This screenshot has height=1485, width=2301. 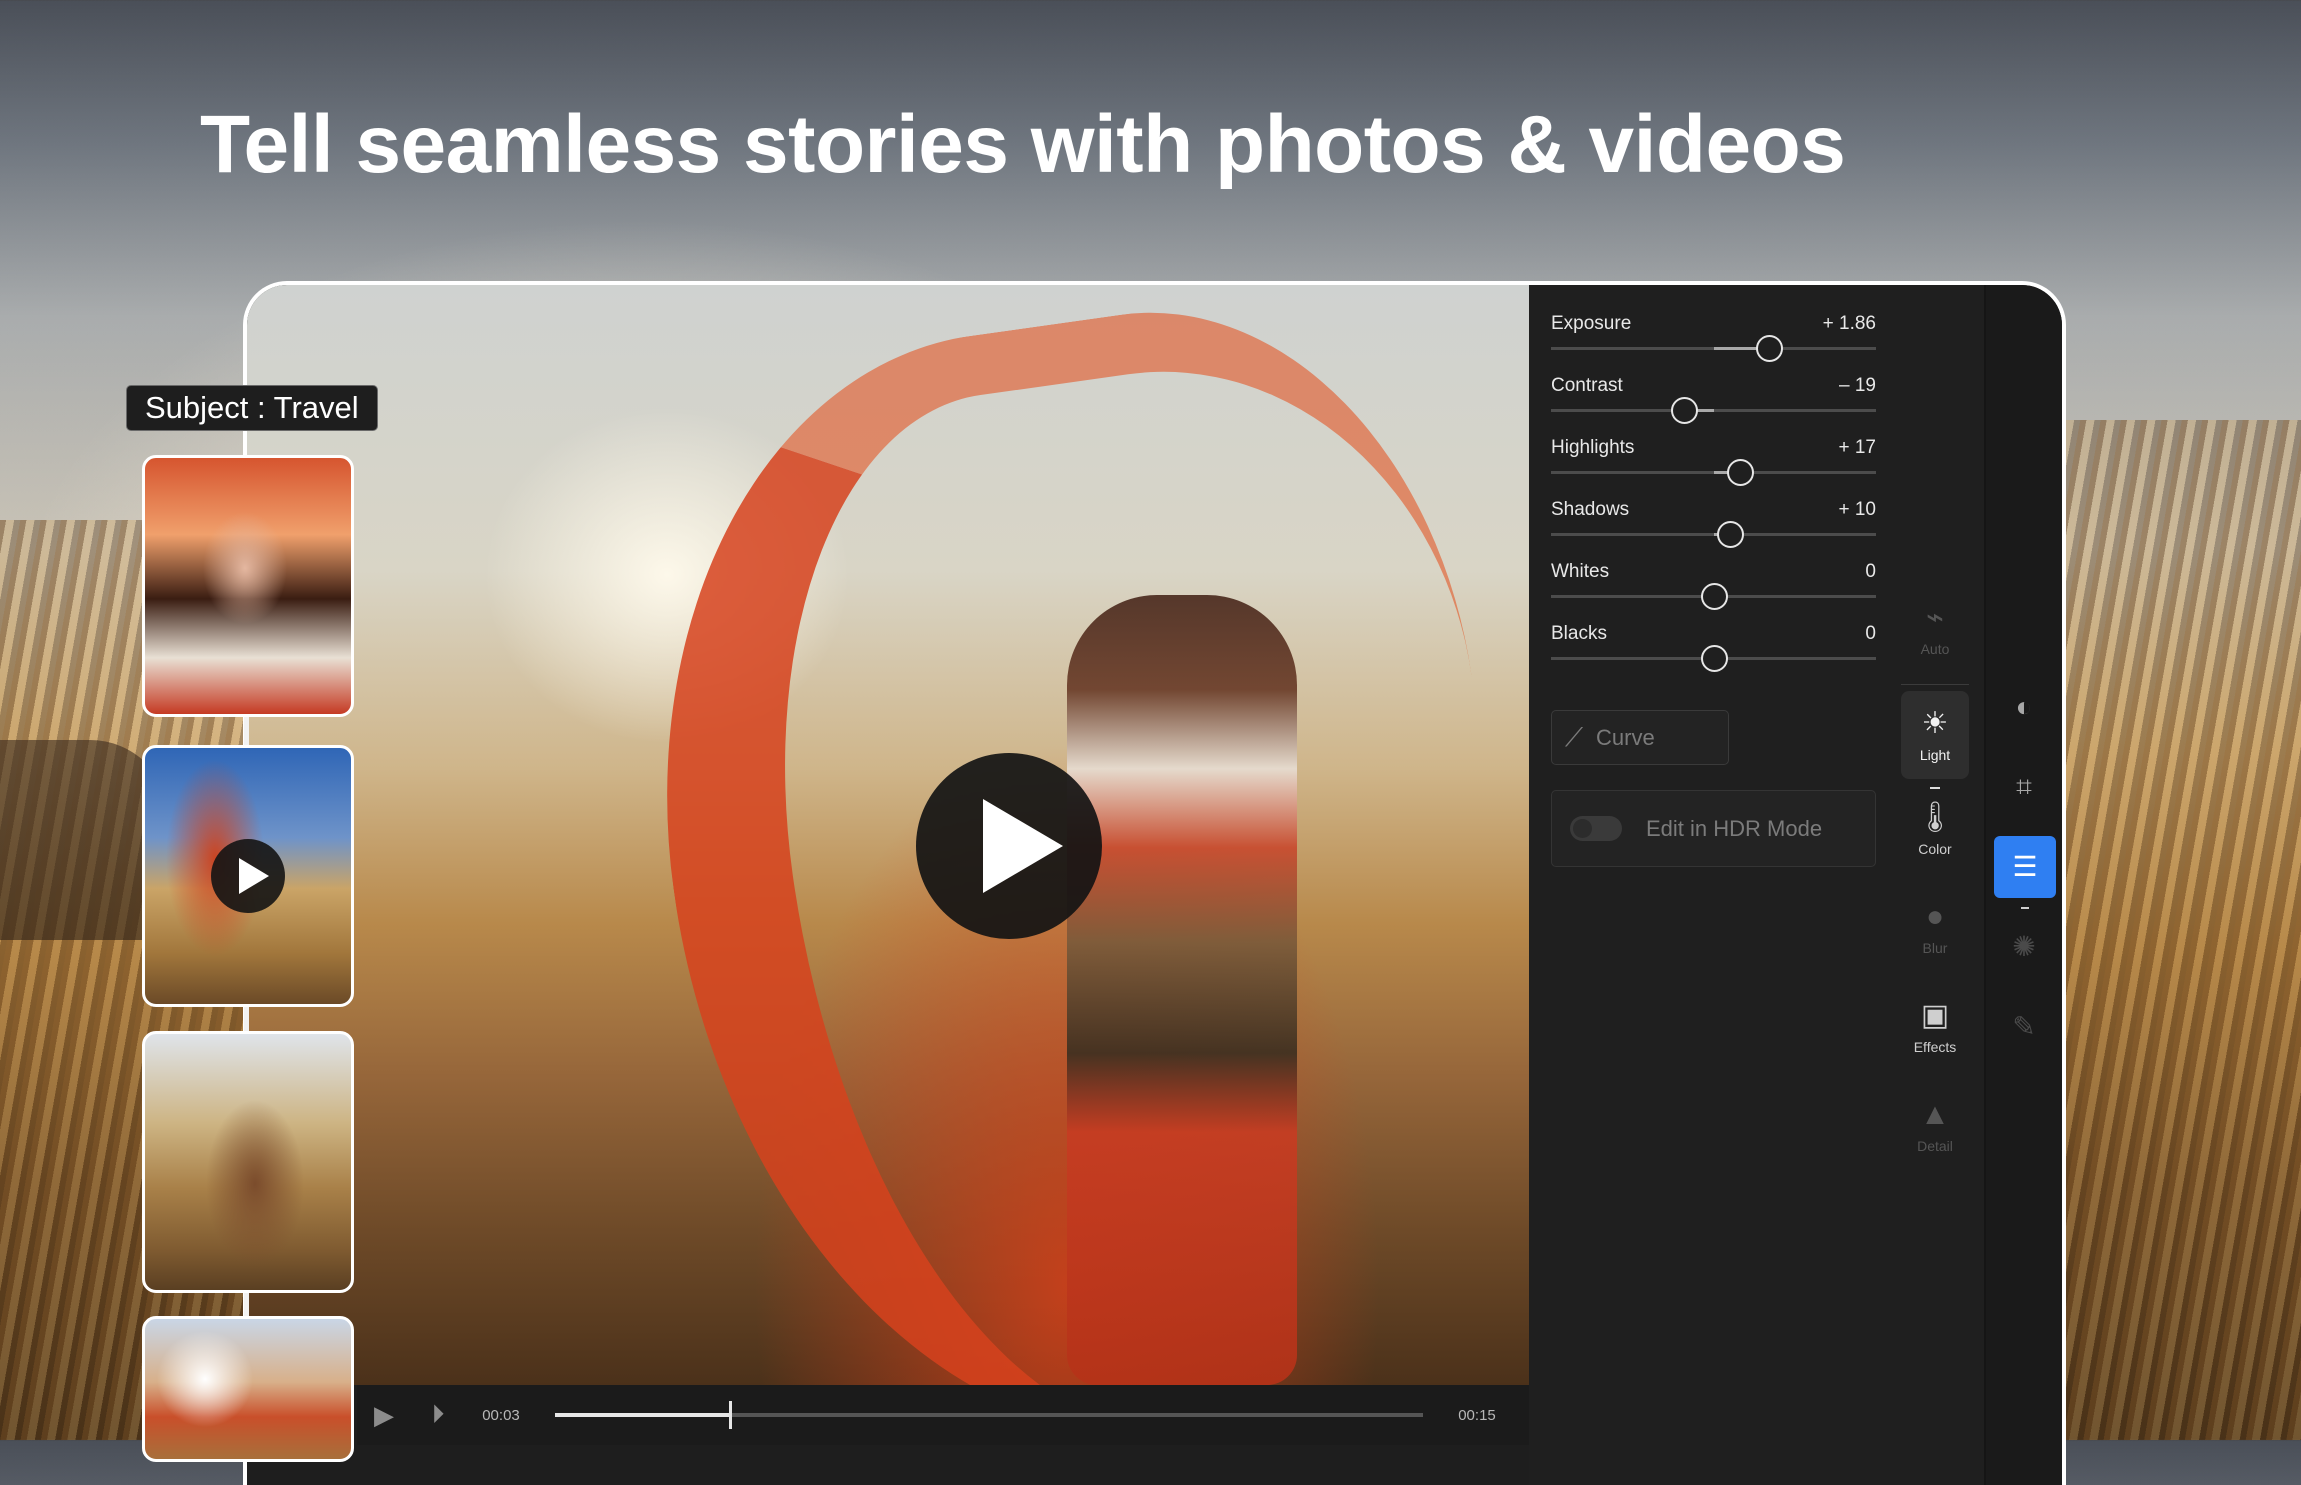 What do you see at coordinates (1935, 849) in the screenshot?
I see `tool-label: Color` at bounding box center [1935, 849].